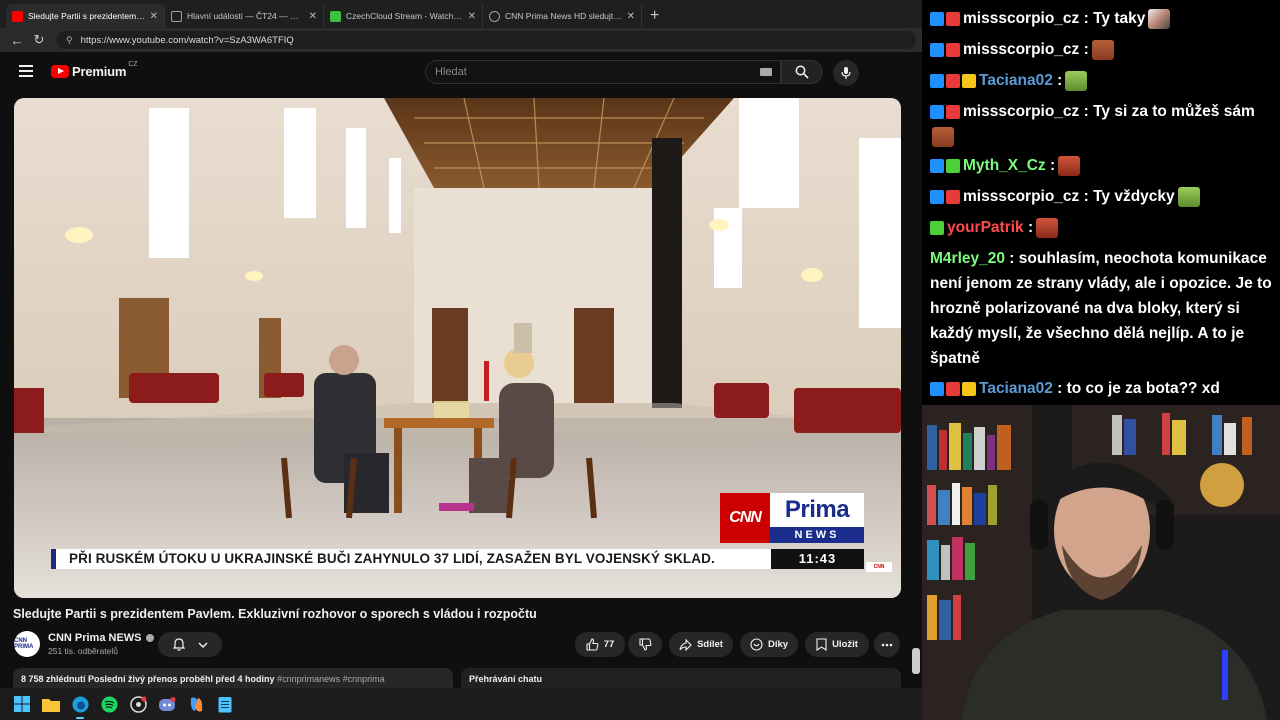 The image size is (1280, 720). What do you see at coordinates (609, 644) in the screenshot?
I see `like-count: 77` at bounding box center [609, 644].